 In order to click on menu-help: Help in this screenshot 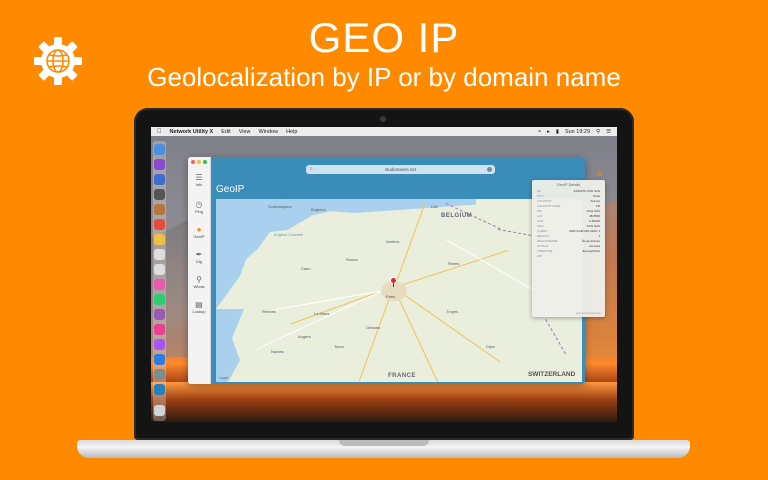, I will do `click(291, 132)`.